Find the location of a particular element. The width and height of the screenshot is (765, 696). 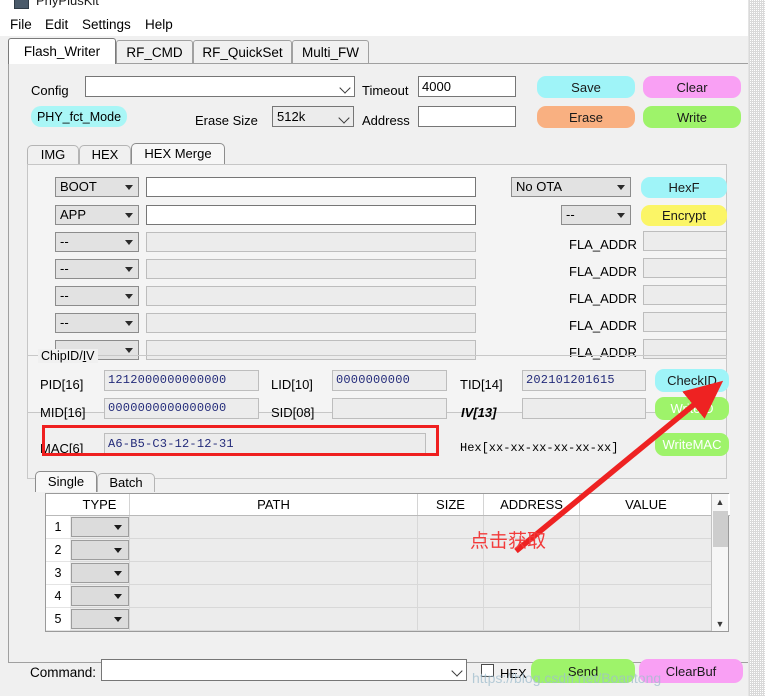

writeid-button: WriteID is located at coordinates (692, 408).